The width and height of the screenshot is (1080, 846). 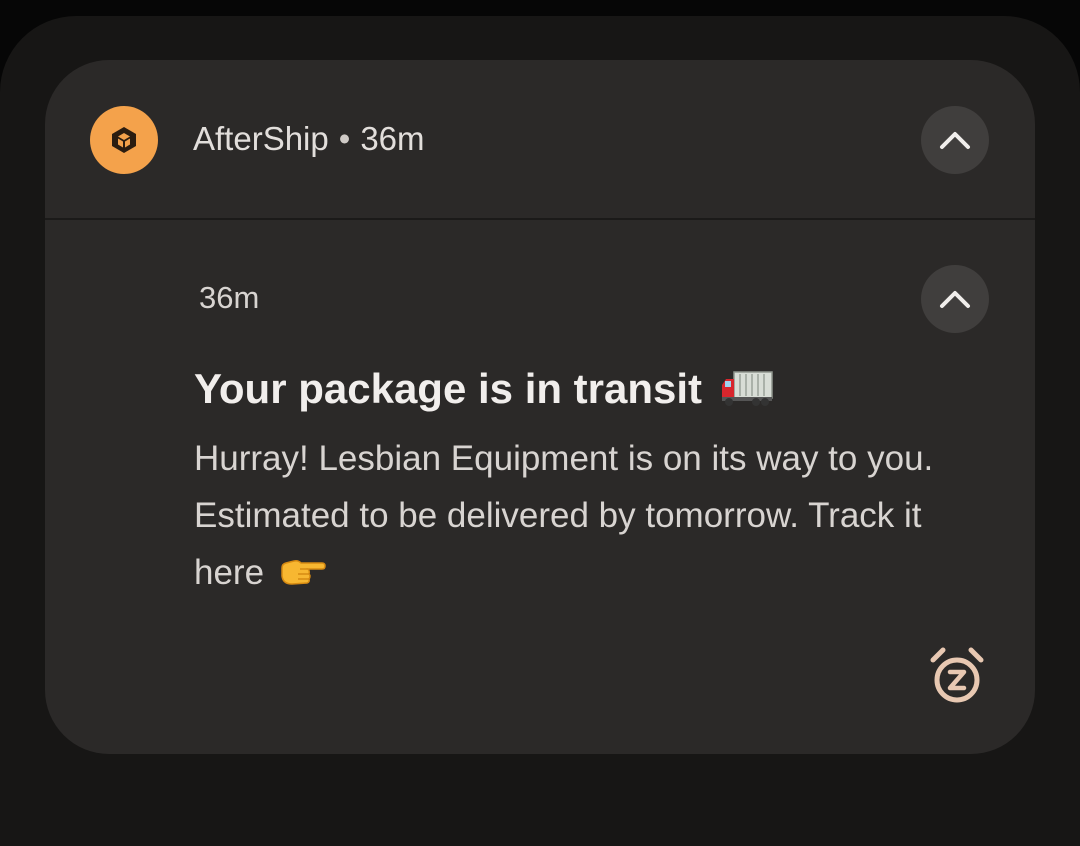 What do you see at coordinates (747, 388) in the screenshot?
I see `truck-icon` at bounding box center [747, 388].